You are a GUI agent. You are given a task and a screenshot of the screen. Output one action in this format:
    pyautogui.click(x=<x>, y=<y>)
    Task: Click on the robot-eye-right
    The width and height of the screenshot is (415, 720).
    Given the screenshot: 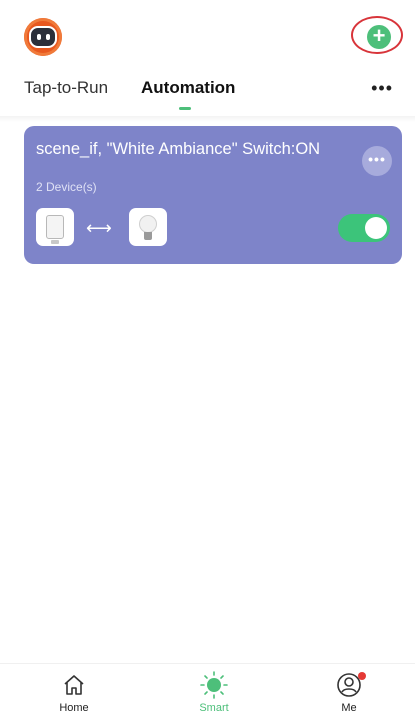 What is the action you would take?
    pyautogui.click(x=47, y=37)
    